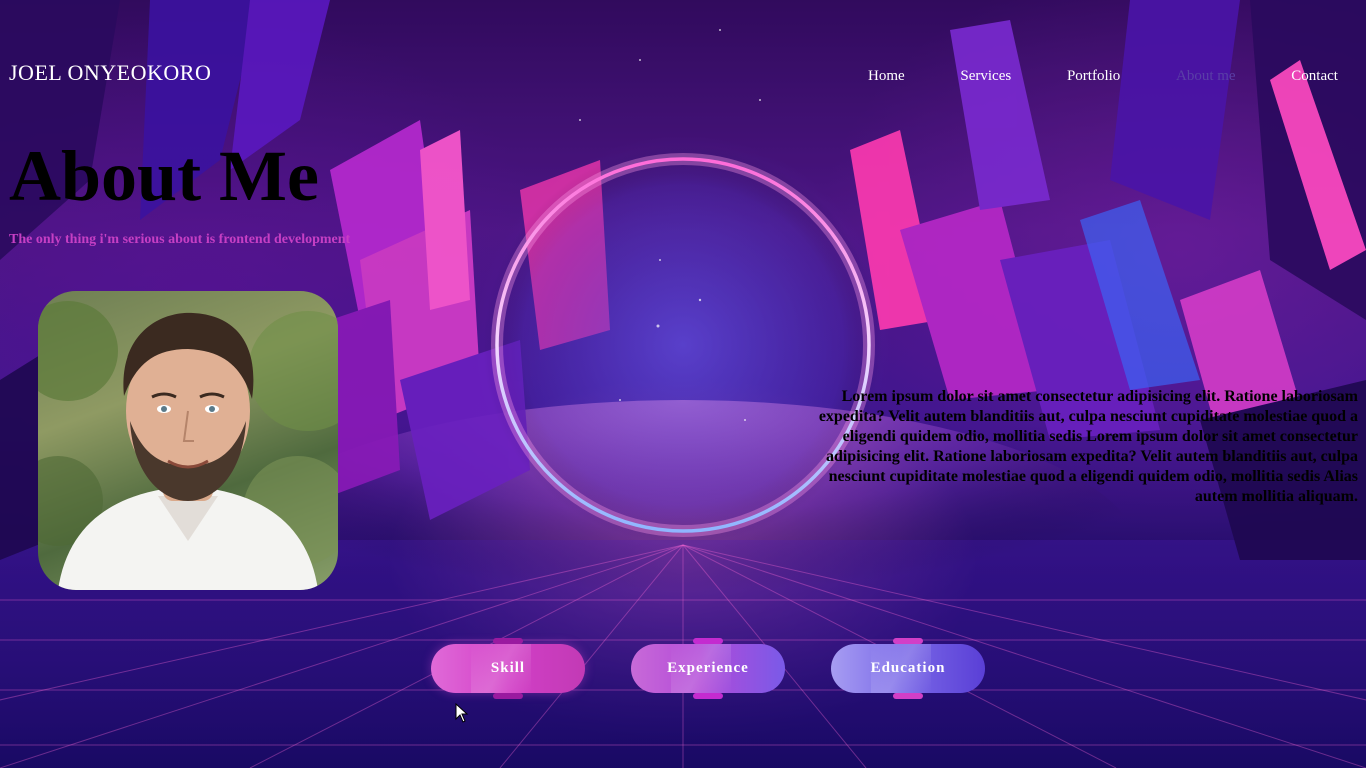 The height and width of the screenshot is (768, 1366). Describe the element at coordinates (1206, 76) in the screenshot. I see `nav-link-about-me: About me` at that location.